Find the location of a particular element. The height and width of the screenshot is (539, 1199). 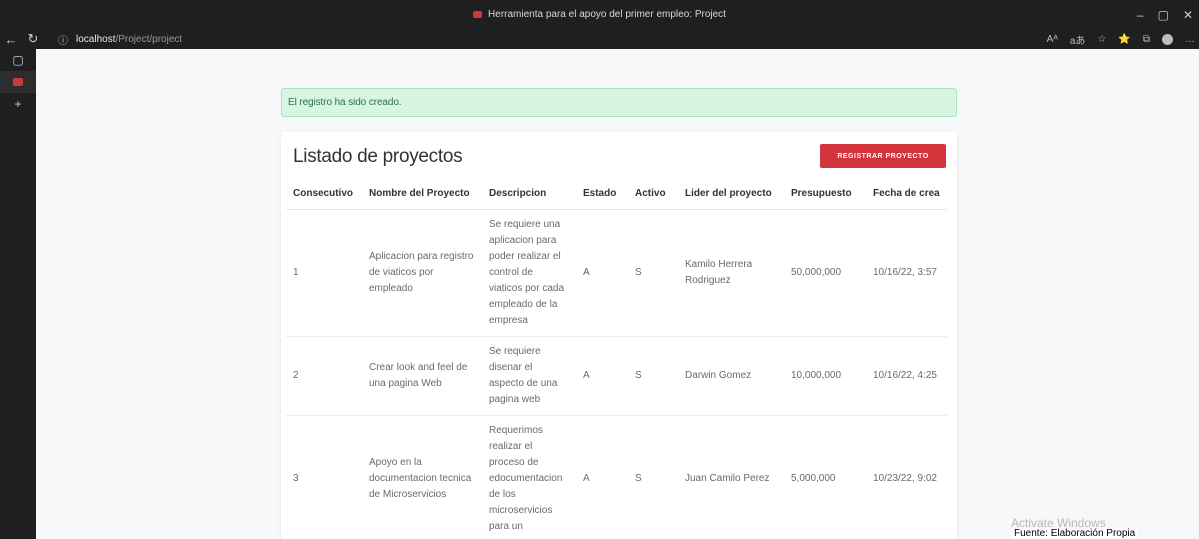

favorites-icon: ⭐ is located at coordinates (1124, 39).